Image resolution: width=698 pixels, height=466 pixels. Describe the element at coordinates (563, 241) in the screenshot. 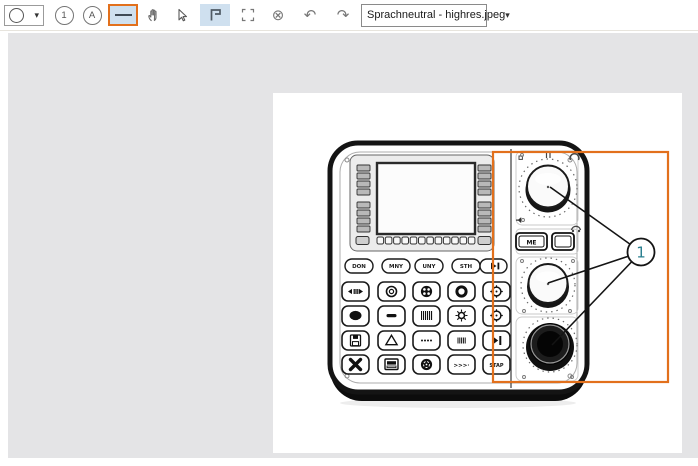

I see `device-blank-button` at that location.